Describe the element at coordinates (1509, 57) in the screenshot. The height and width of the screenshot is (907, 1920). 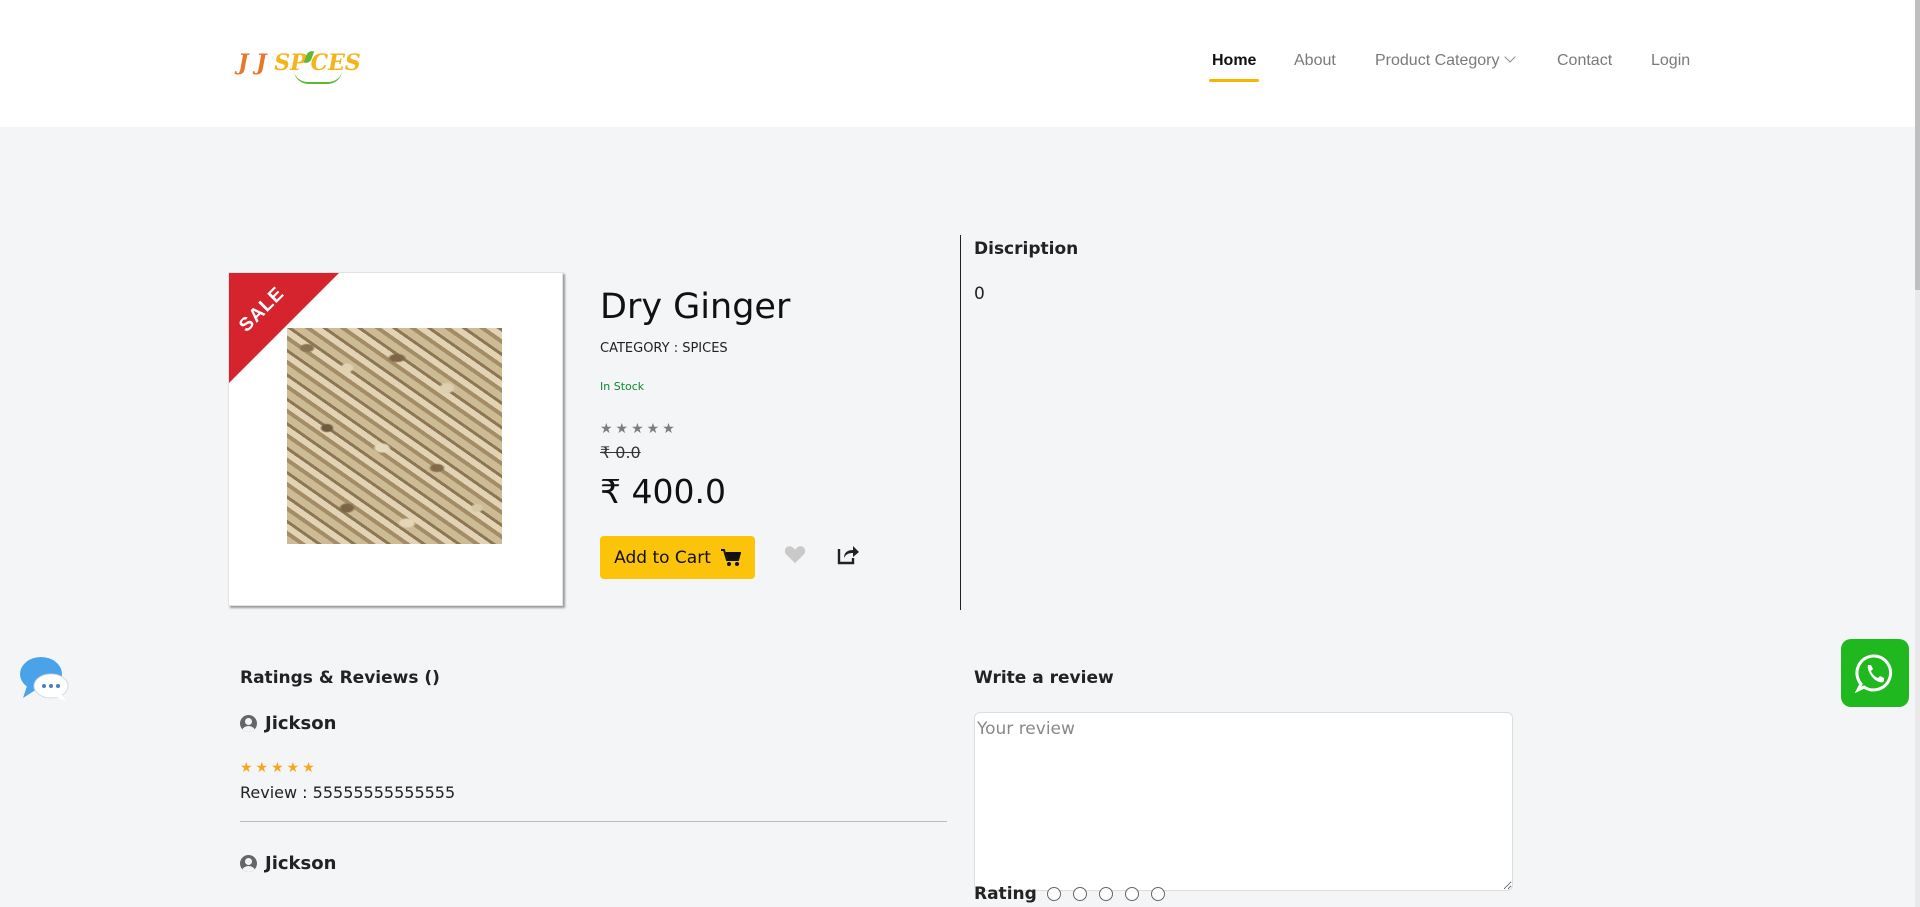
I see `chevron-down-icon` at that location.